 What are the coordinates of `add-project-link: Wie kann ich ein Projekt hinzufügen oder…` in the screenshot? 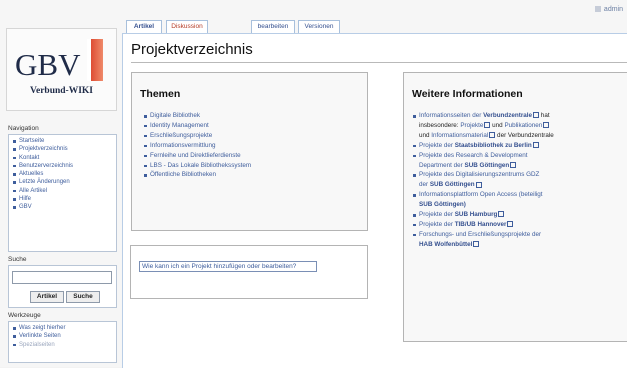 It's located at (228, 266).